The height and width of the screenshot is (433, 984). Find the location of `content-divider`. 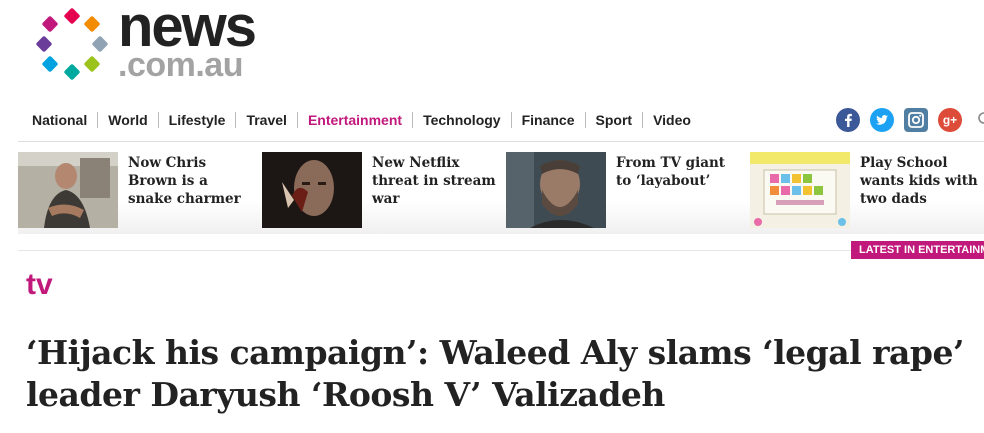

content-divider is located at coordinates (434, 250).